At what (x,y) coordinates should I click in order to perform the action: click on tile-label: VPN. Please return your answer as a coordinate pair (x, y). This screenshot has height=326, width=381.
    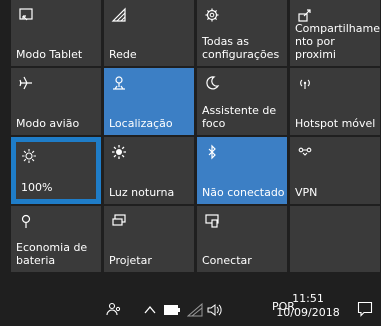
    Looking at the image, I should click on (306, 192).